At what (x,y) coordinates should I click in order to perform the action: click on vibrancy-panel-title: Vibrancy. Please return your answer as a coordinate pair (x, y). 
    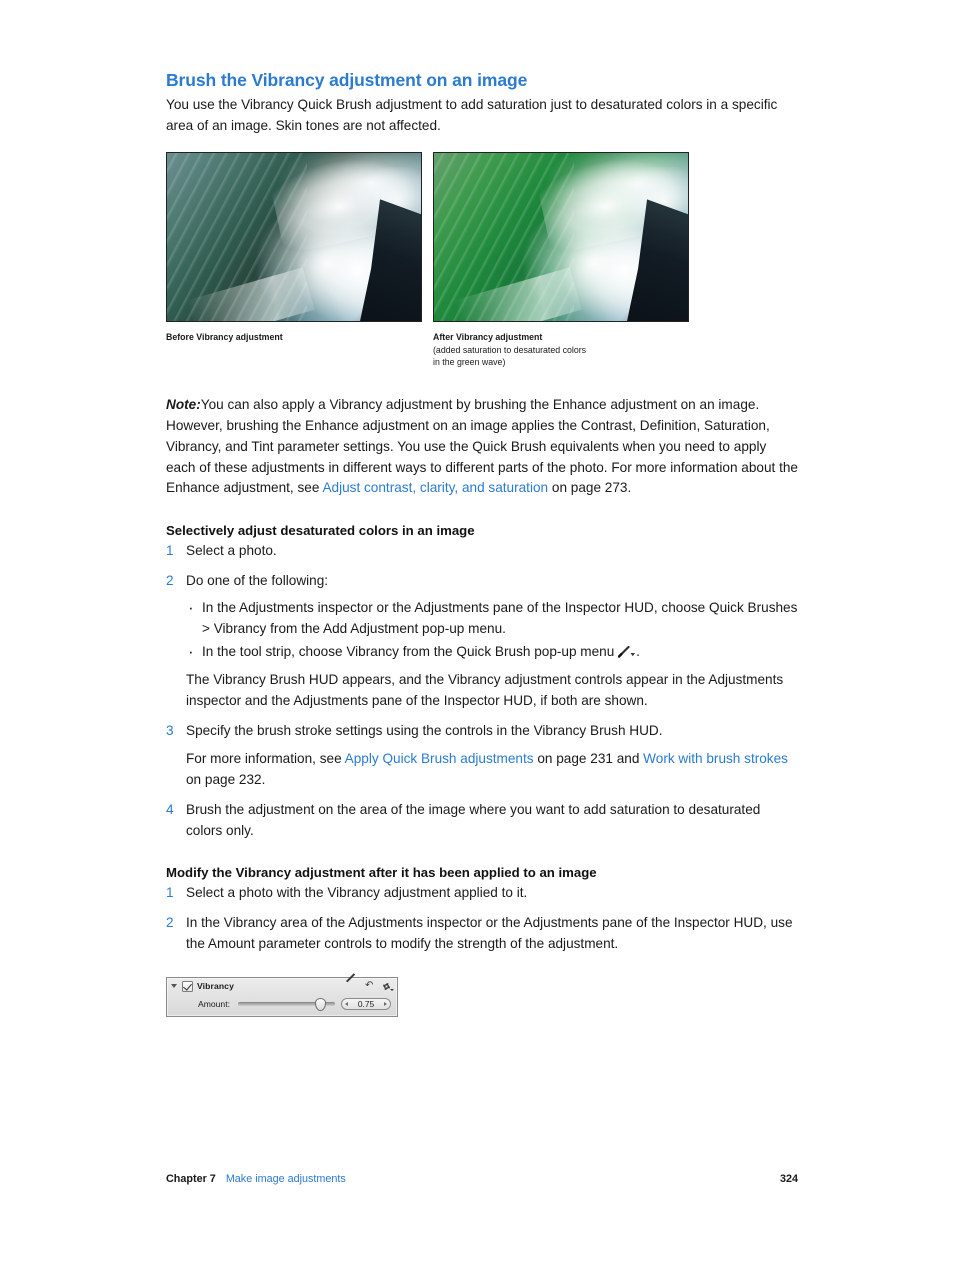
    Looking at the image, I should click on (215, 986).